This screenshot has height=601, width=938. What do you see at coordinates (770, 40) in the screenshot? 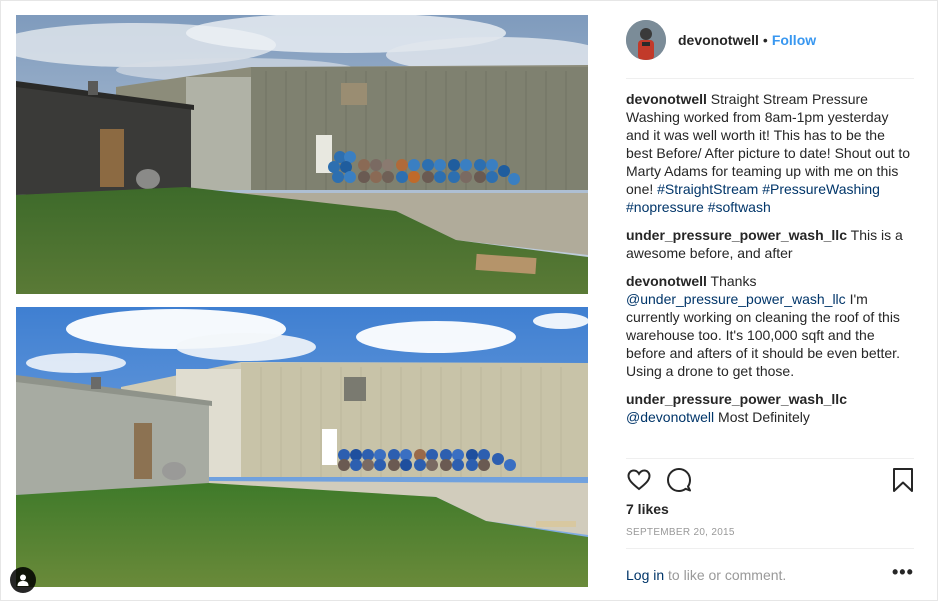
I see `post-header: devonotwell • Follow` at bounding box center [770, 40].